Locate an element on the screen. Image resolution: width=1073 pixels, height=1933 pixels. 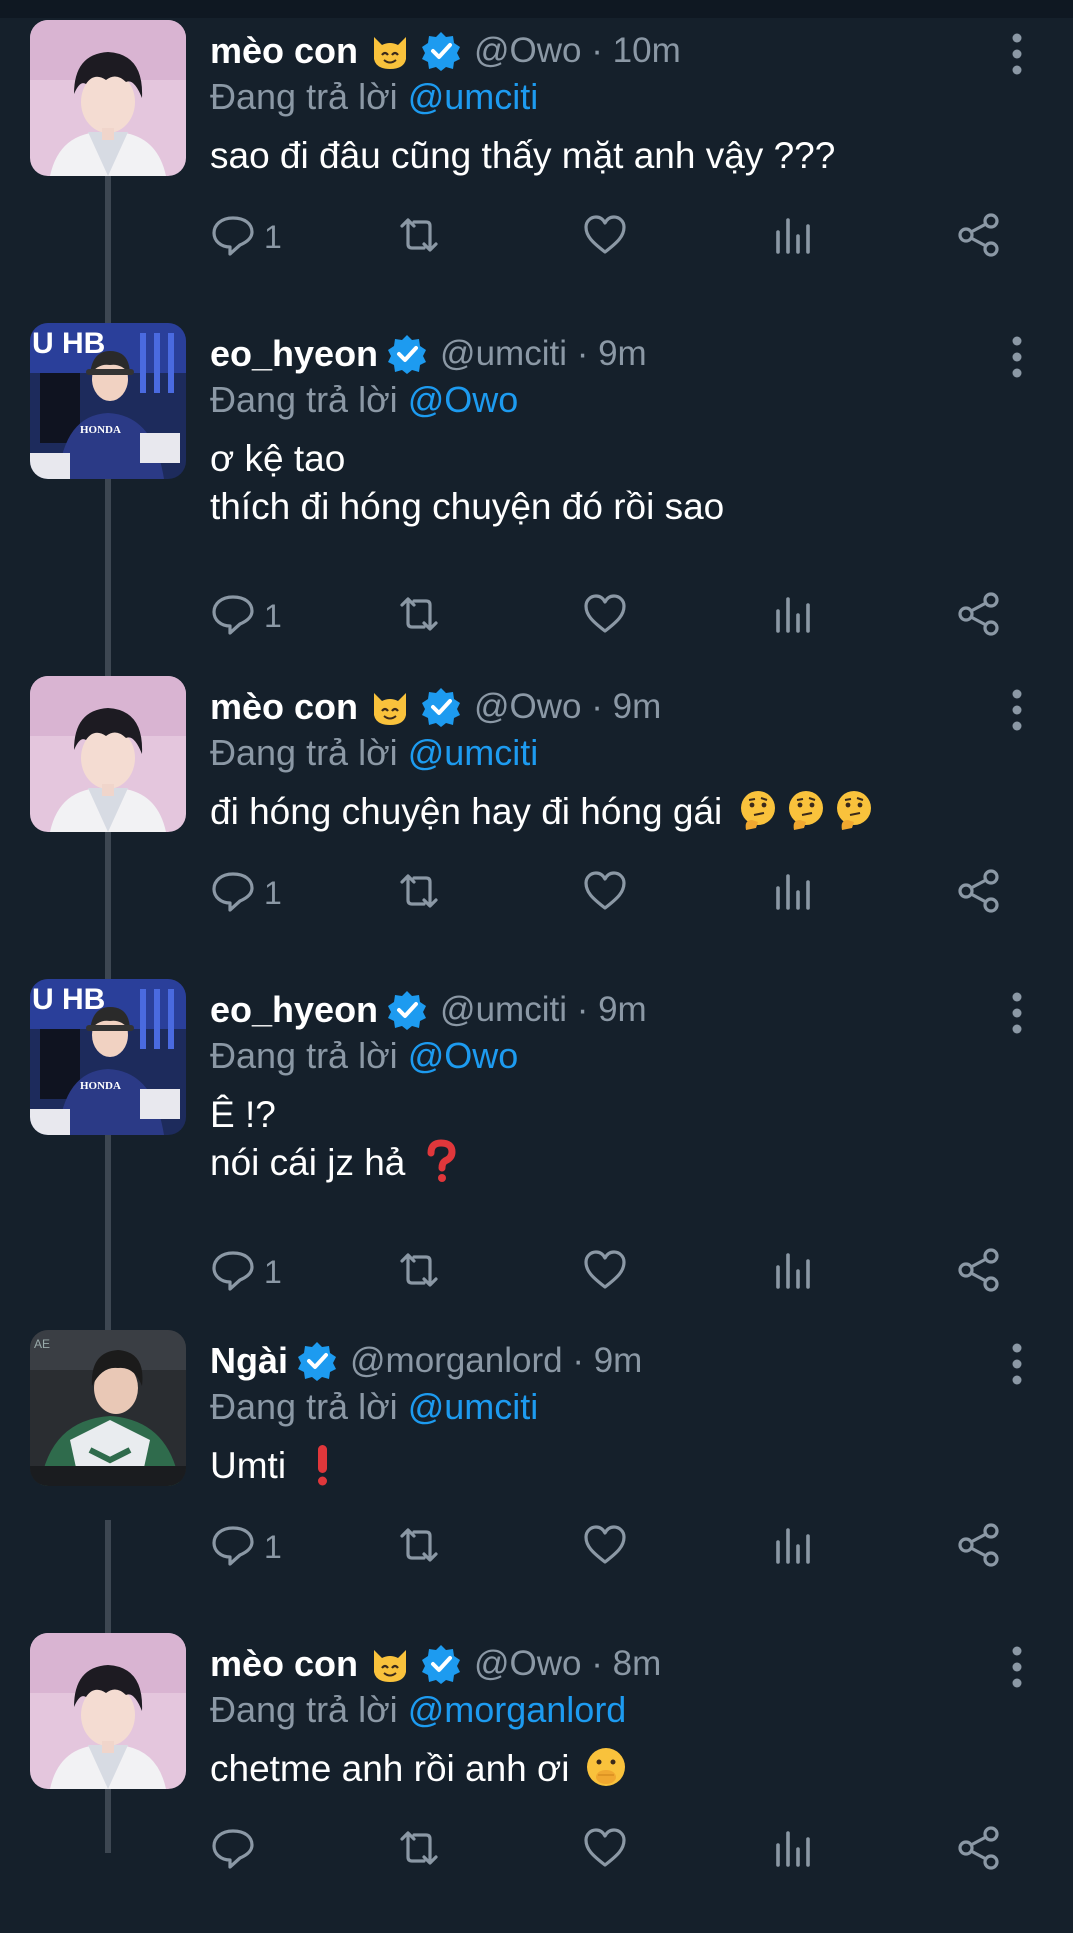
svg-text: AE is located at coordinates (42, 1344).